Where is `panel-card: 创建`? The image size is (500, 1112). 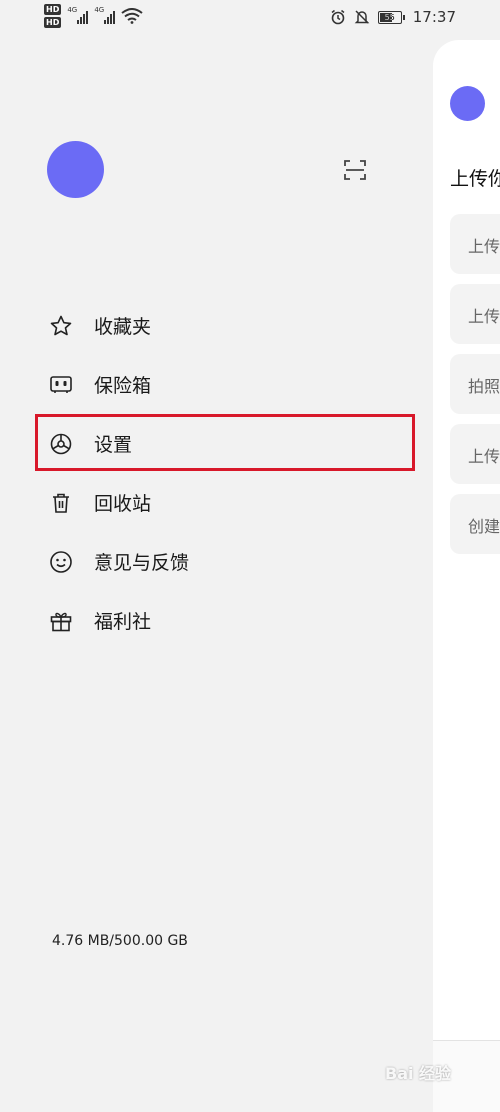 panel-card: 创建 is located at coordinates (475, 524).